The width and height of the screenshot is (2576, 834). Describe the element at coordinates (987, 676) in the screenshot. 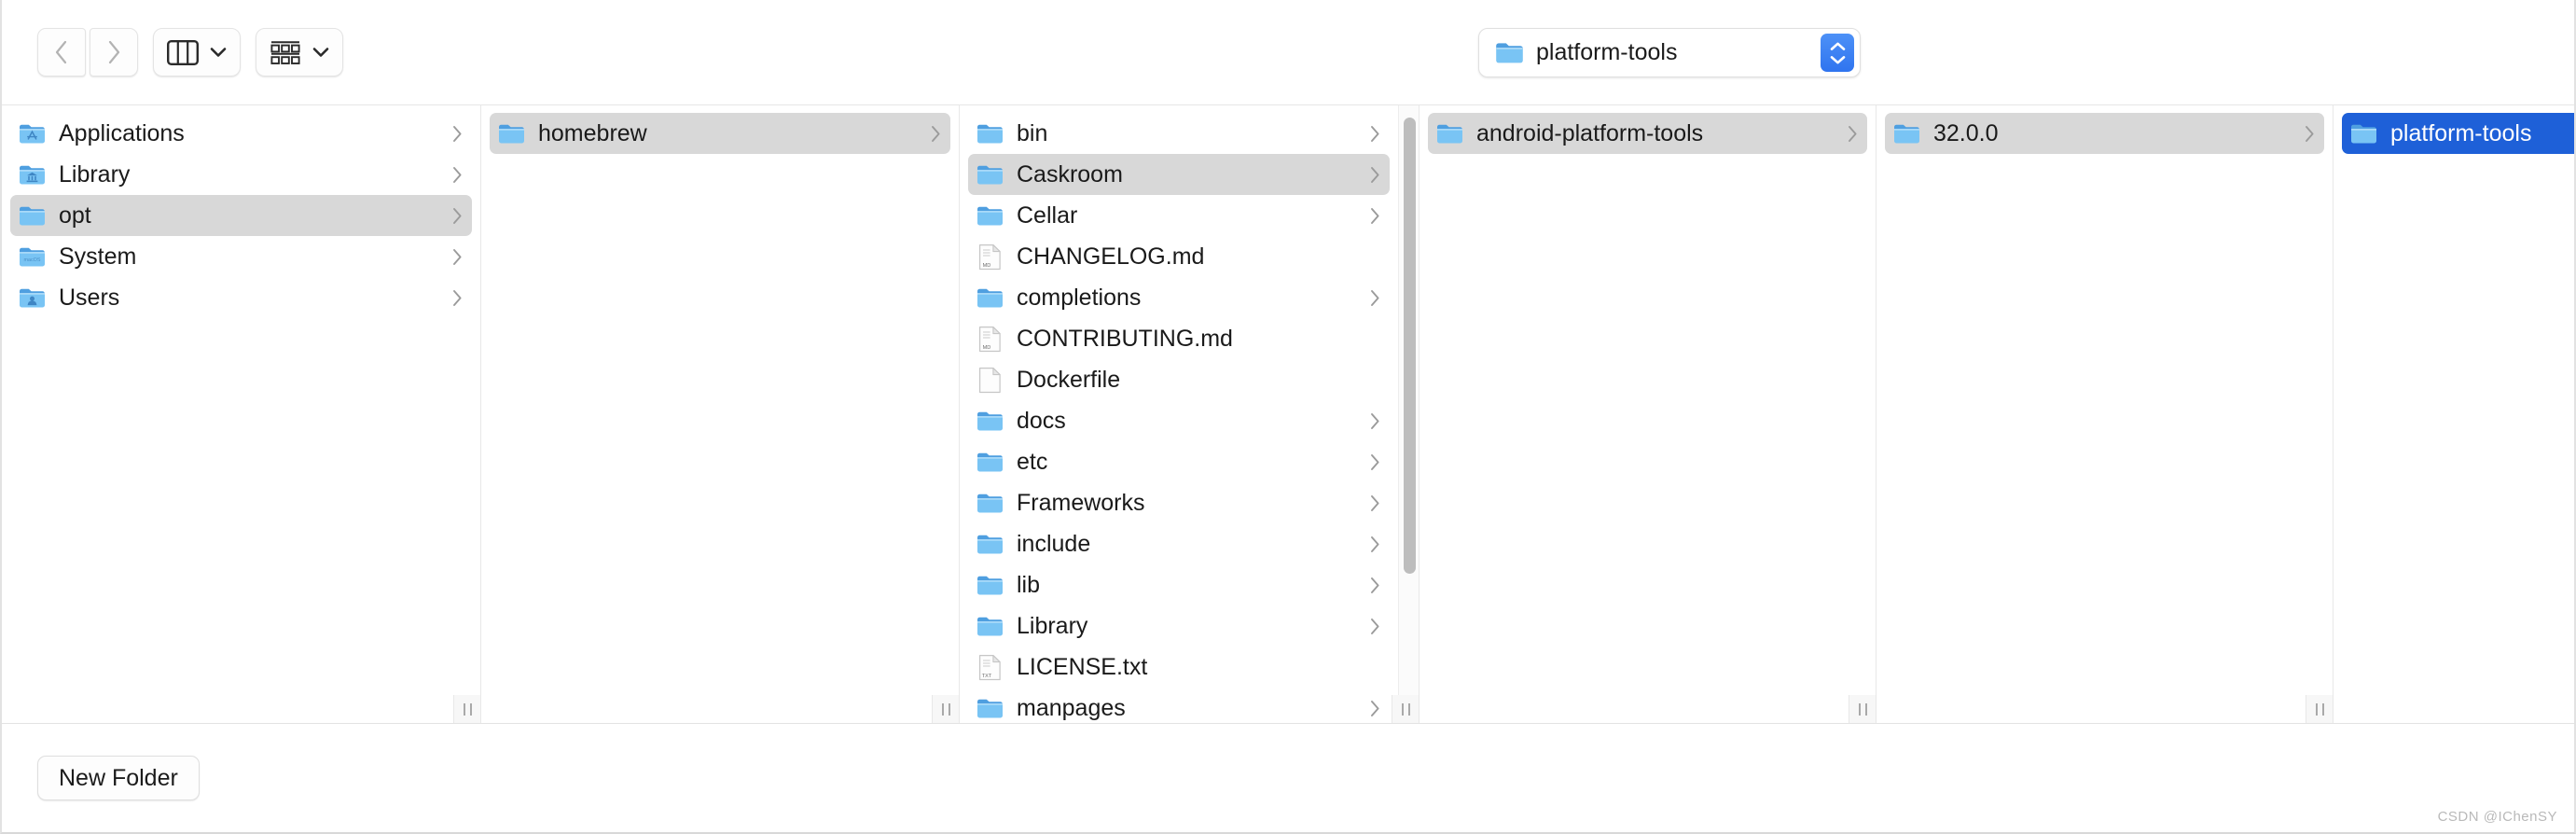

I see `svg-text: TXT` at that location.